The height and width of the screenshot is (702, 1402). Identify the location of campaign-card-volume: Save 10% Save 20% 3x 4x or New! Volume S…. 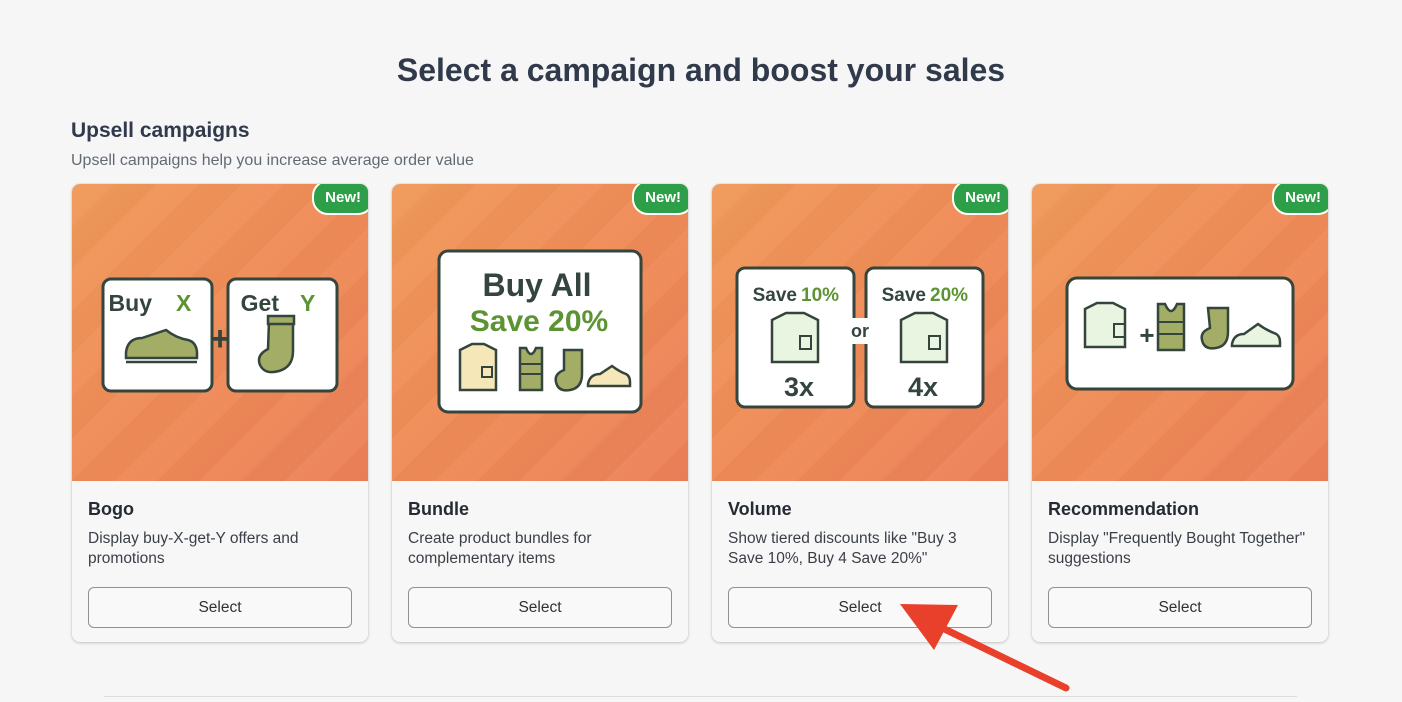
(860, 413).